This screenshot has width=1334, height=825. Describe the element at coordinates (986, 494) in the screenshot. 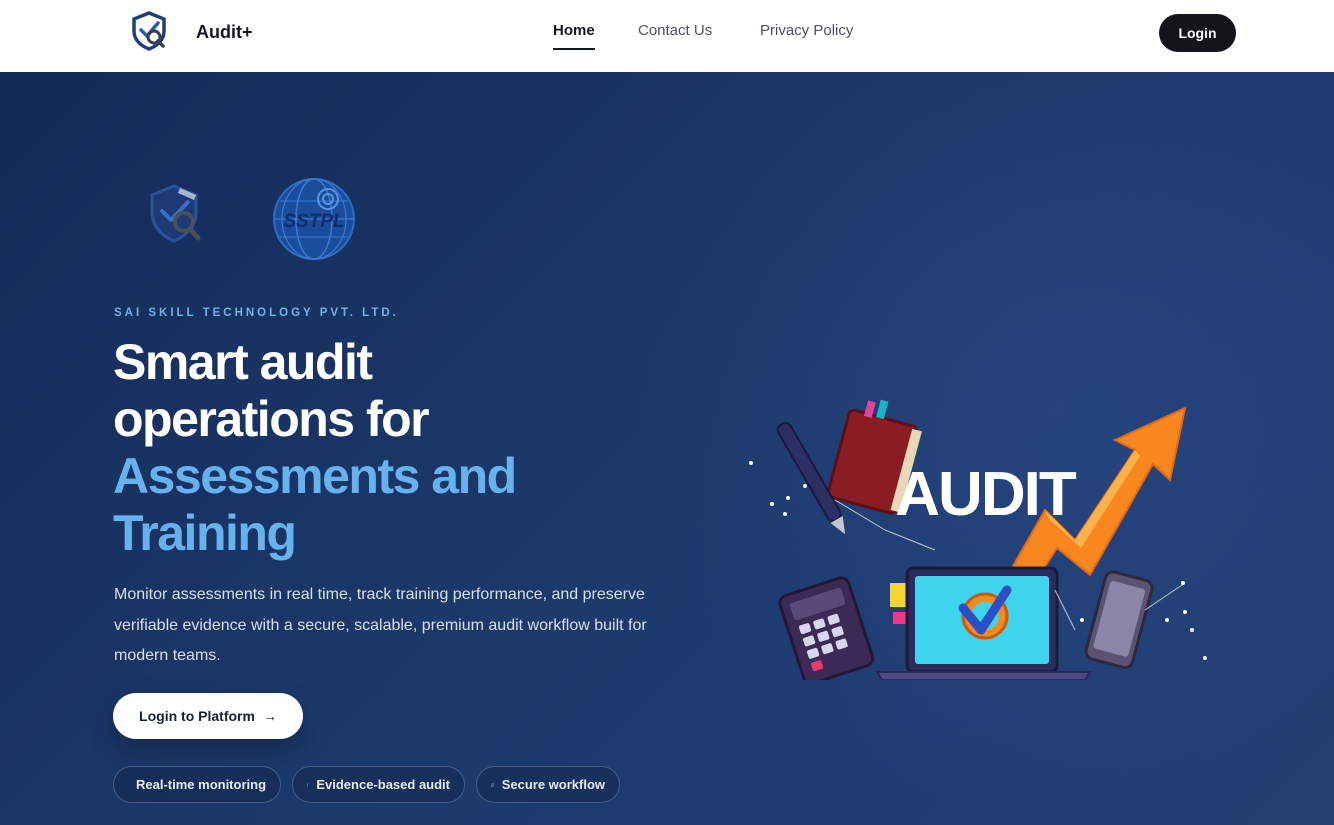

I see `illustration-audit-text: AUDIT` at that location.